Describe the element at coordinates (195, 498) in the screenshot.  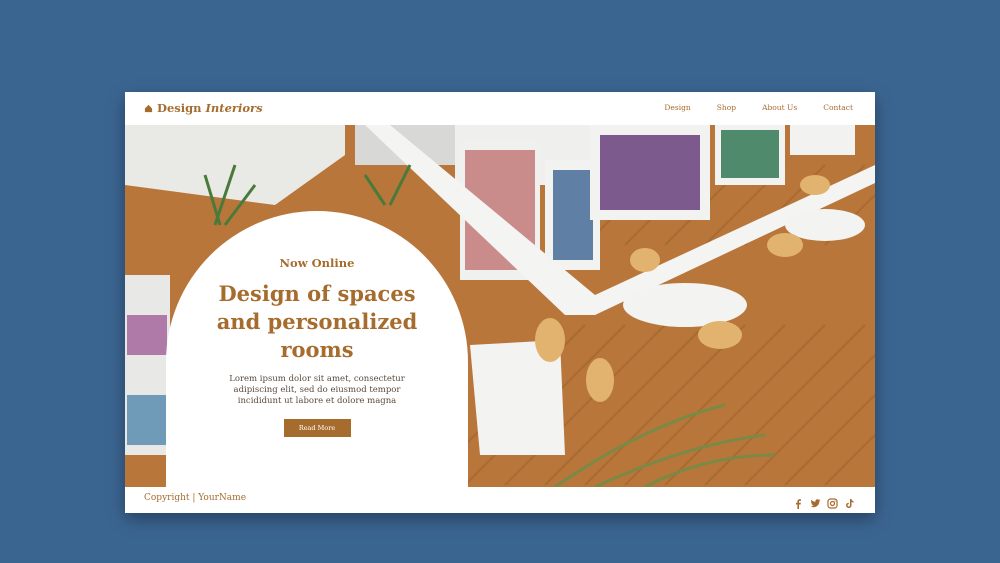
I see `copyright-text: Copyright | YourName` at that location.